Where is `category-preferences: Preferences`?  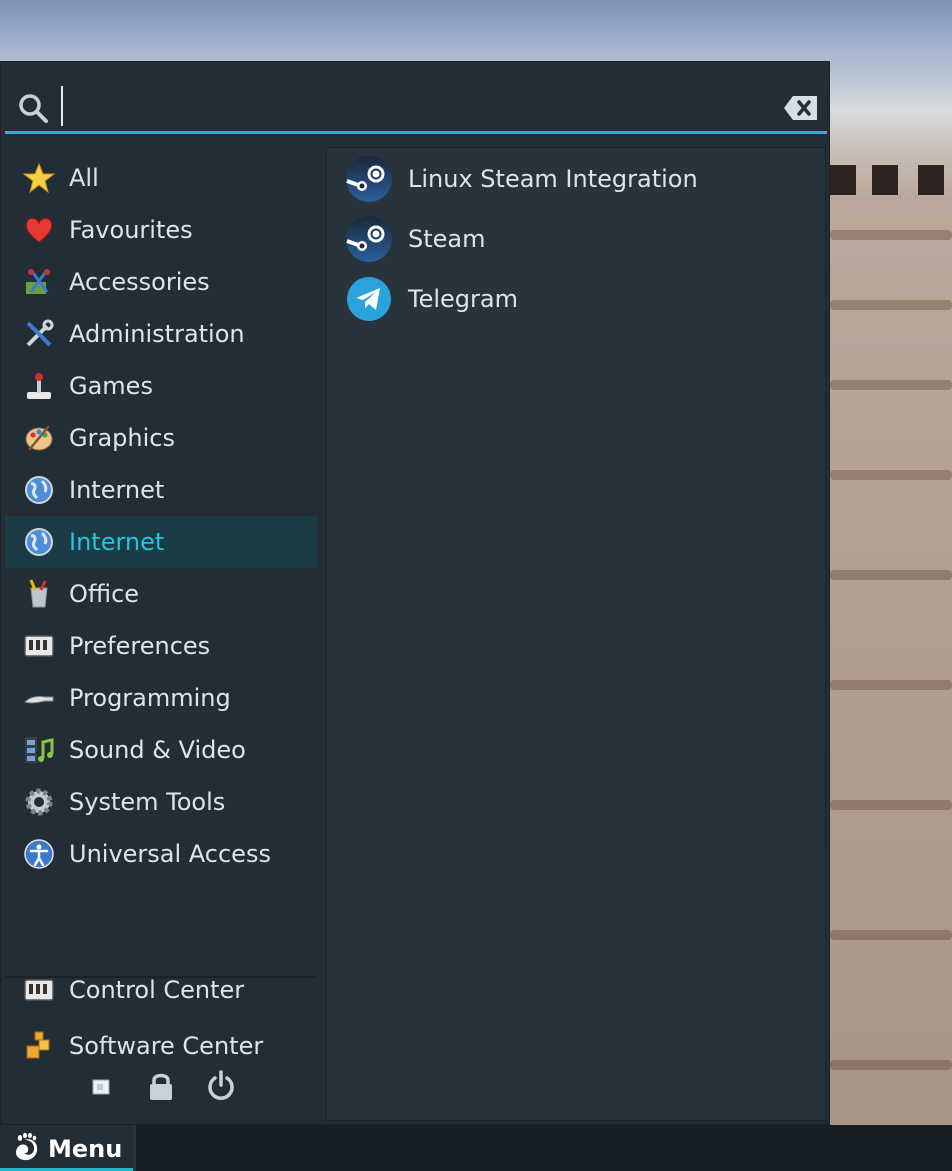 category-preferences: Preferences is located at coordinates (161, 646).